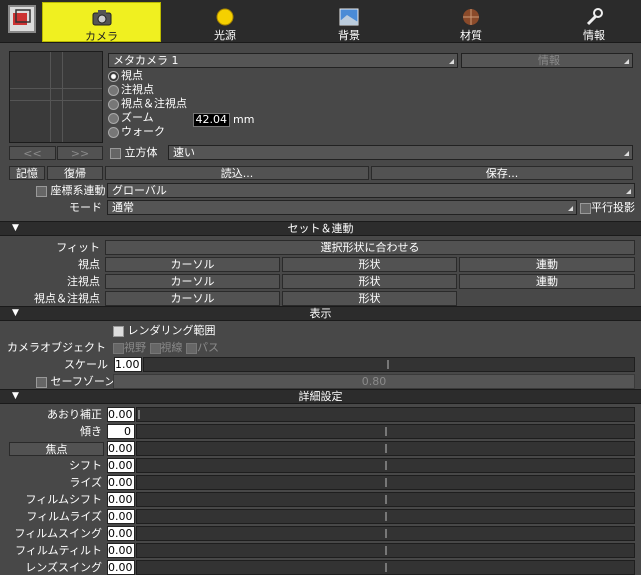  What do you see at coordinates (27, 173) in the screenshot?
I see `memory-button: 記憶` at bounding box center [27, 173].